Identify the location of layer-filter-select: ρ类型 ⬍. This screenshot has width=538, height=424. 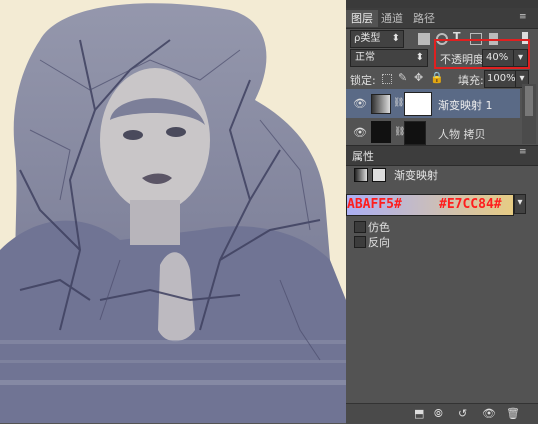
(377, 39).